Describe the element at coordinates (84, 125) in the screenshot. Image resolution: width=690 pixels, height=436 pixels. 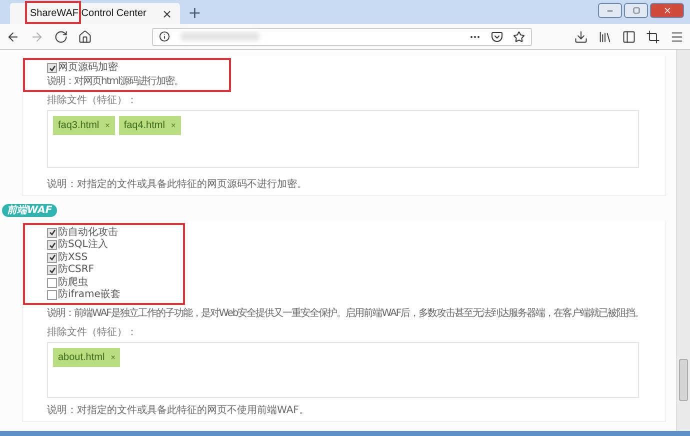
I see `file-tag: faq3.html ×` at that location.